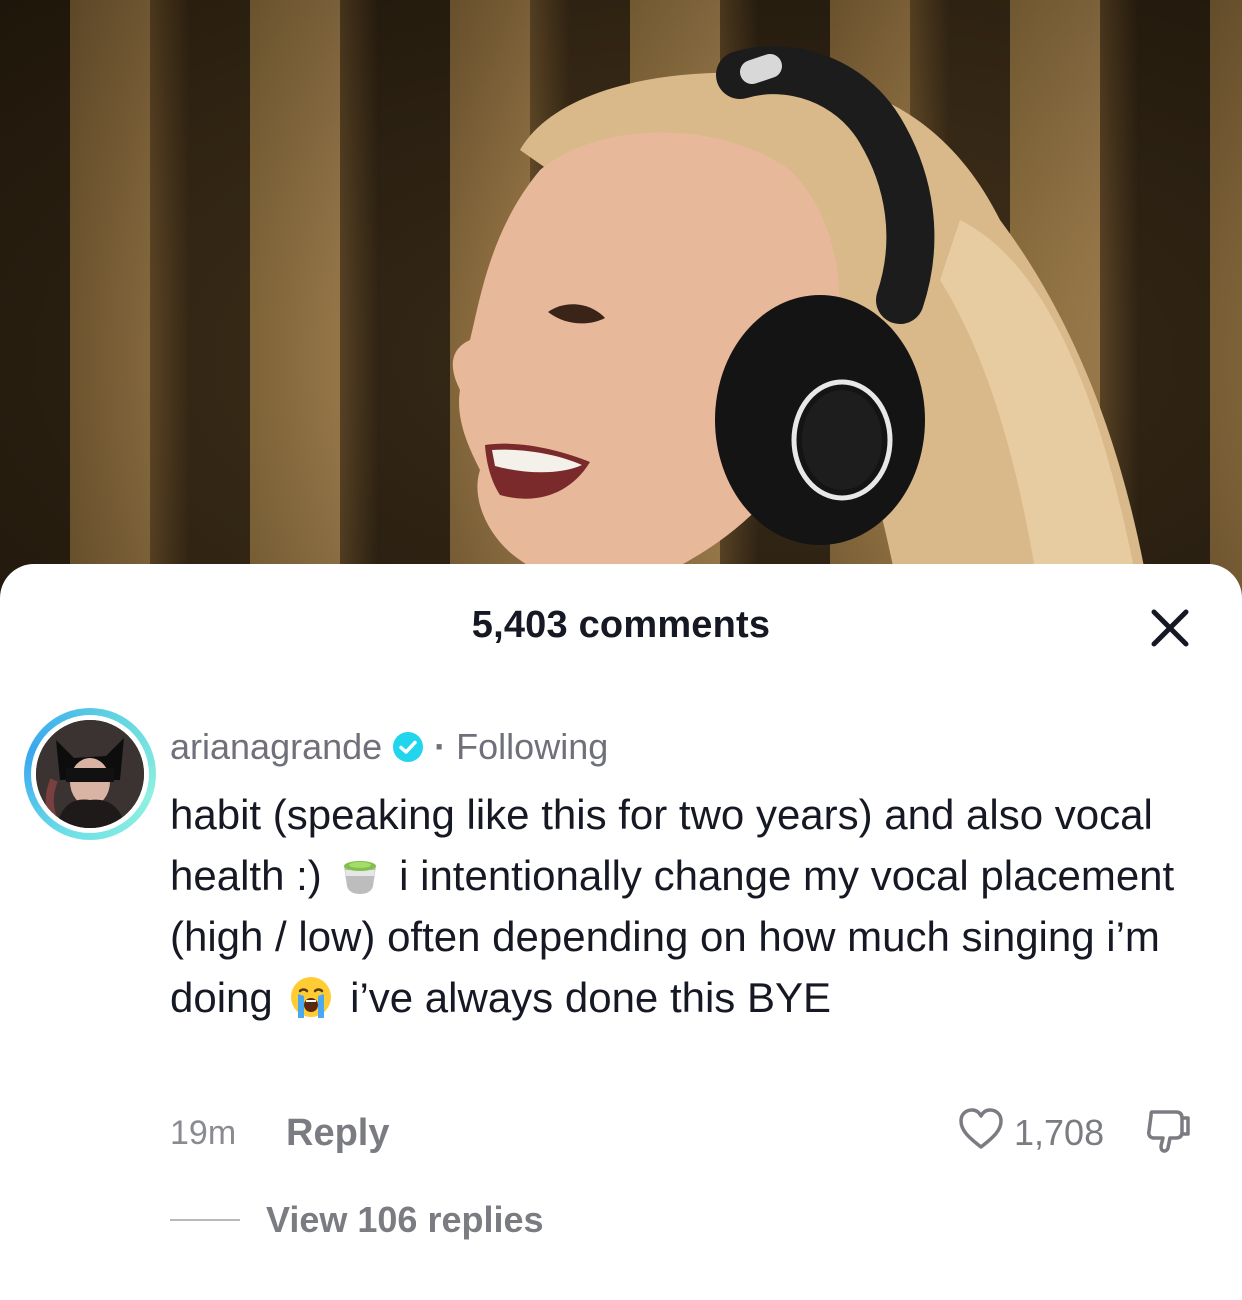 Image resolution: width=1242 pixels, height=1300 pixels. I want to click on verified-badge-icon, so click(408, 747).